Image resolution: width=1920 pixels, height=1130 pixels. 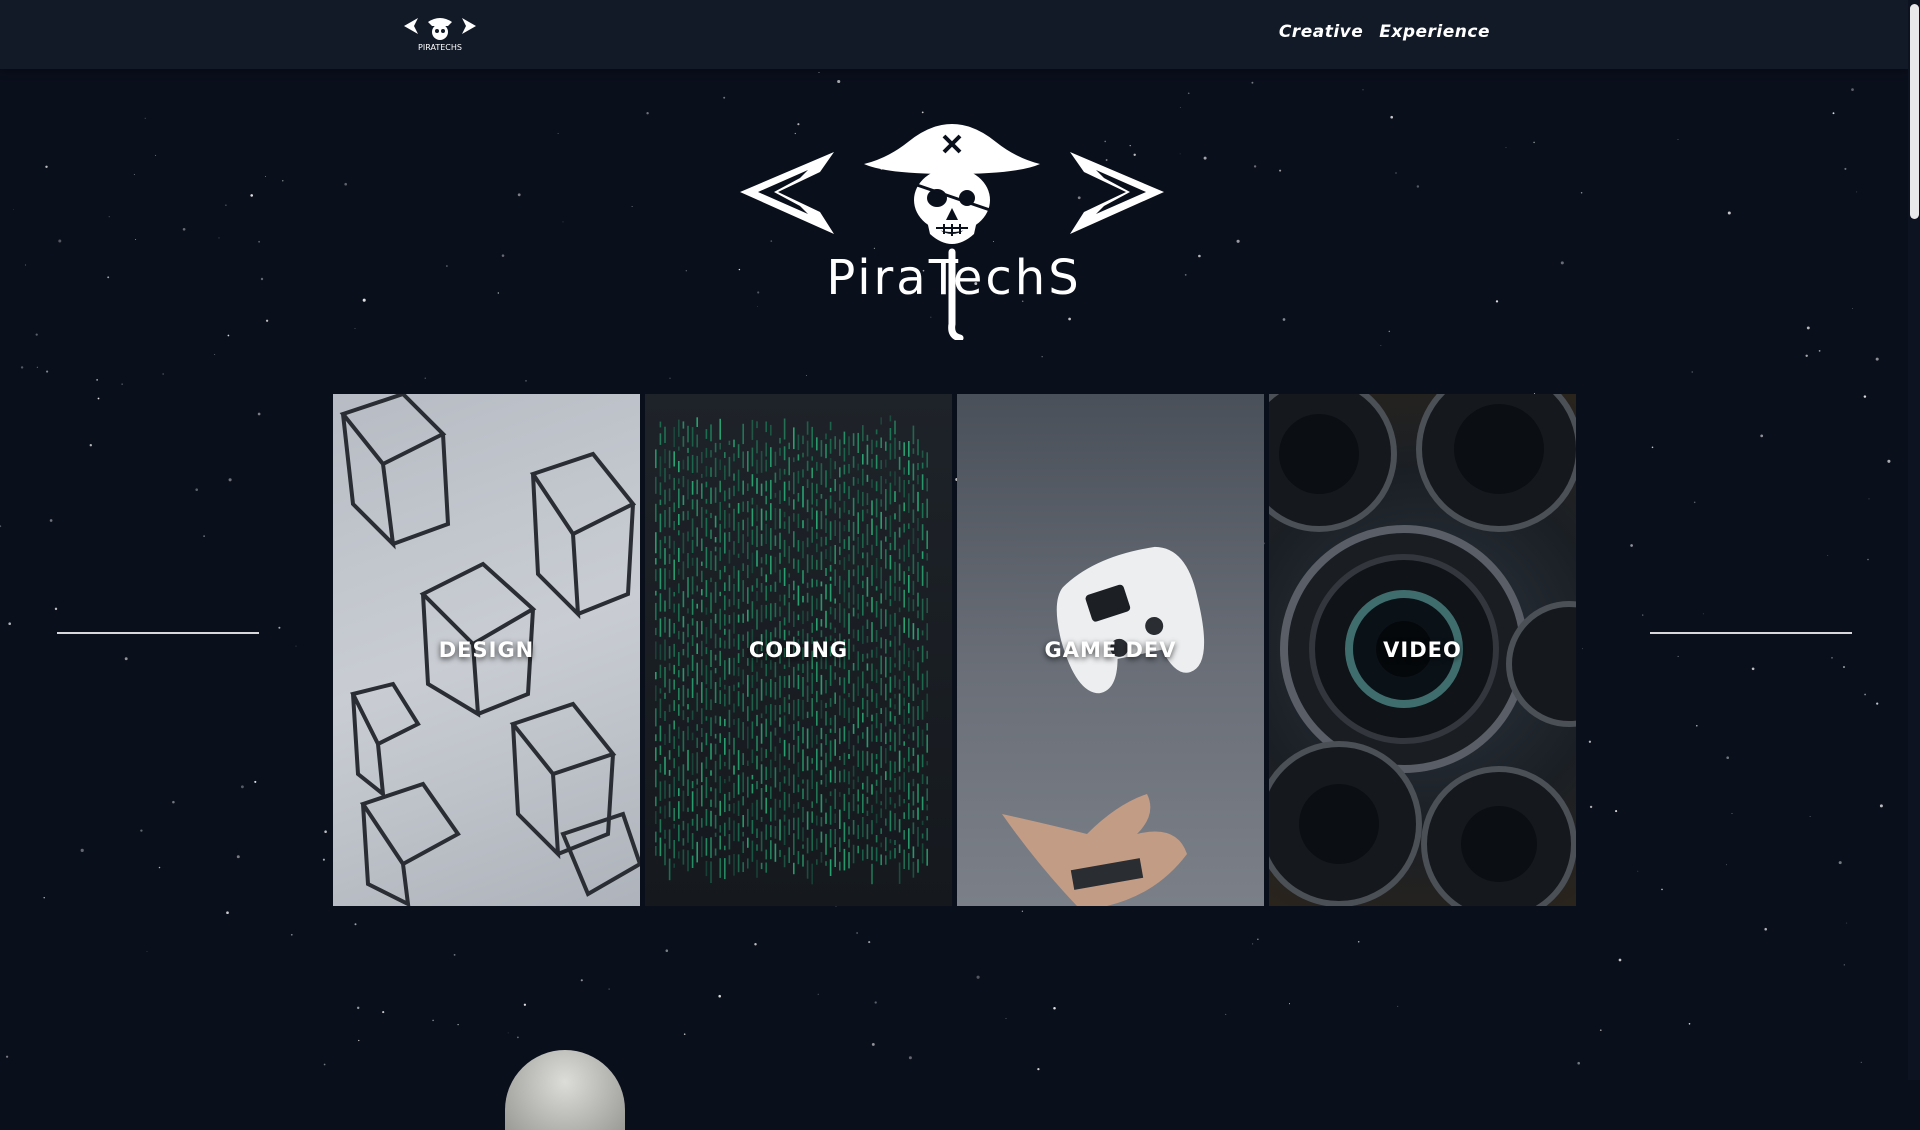 I want to click on main-nav: Creative Experience, so click(x=1384, y=32).